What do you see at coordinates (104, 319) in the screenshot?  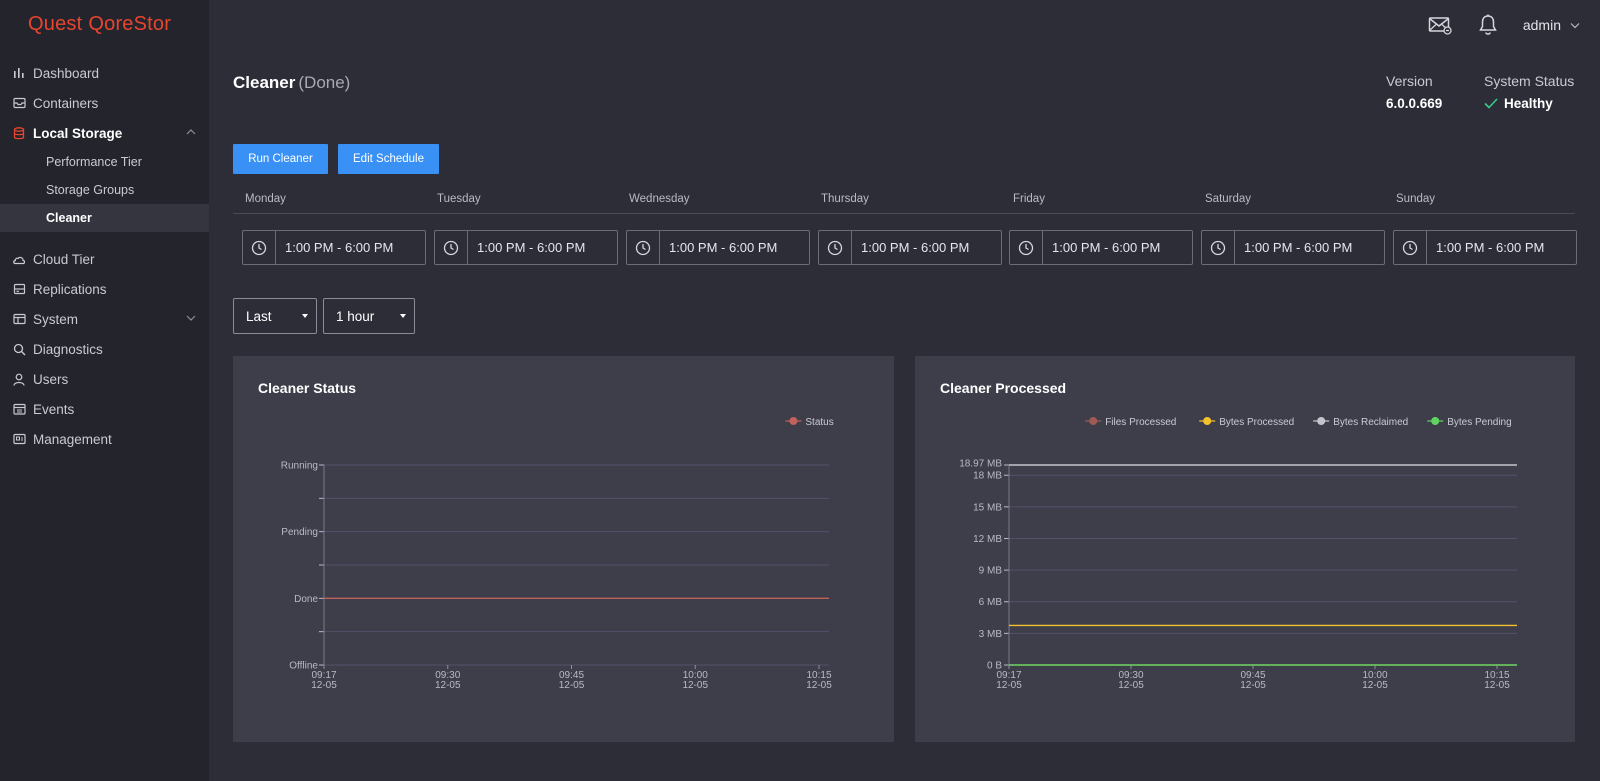 I see `sidebar-item-system: System` at bounding box center [104, 319].